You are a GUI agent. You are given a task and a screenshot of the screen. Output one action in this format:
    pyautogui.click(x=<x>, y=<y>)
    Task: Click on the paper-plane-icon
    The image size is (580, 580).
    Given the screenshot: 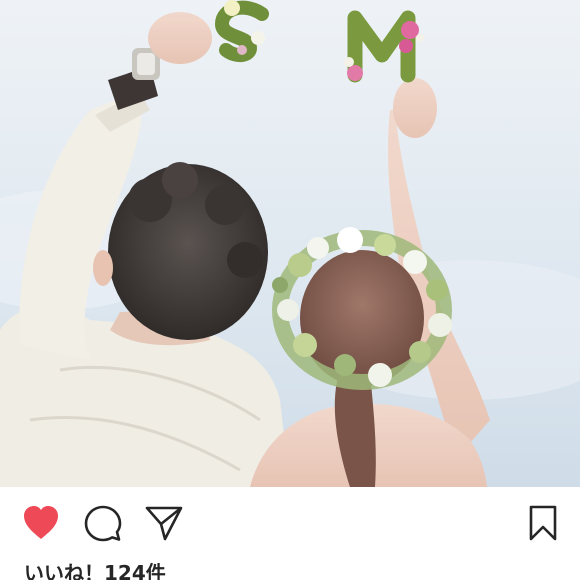 What is the action you would take?
    pyautogui.click(x=164, y=523)
    